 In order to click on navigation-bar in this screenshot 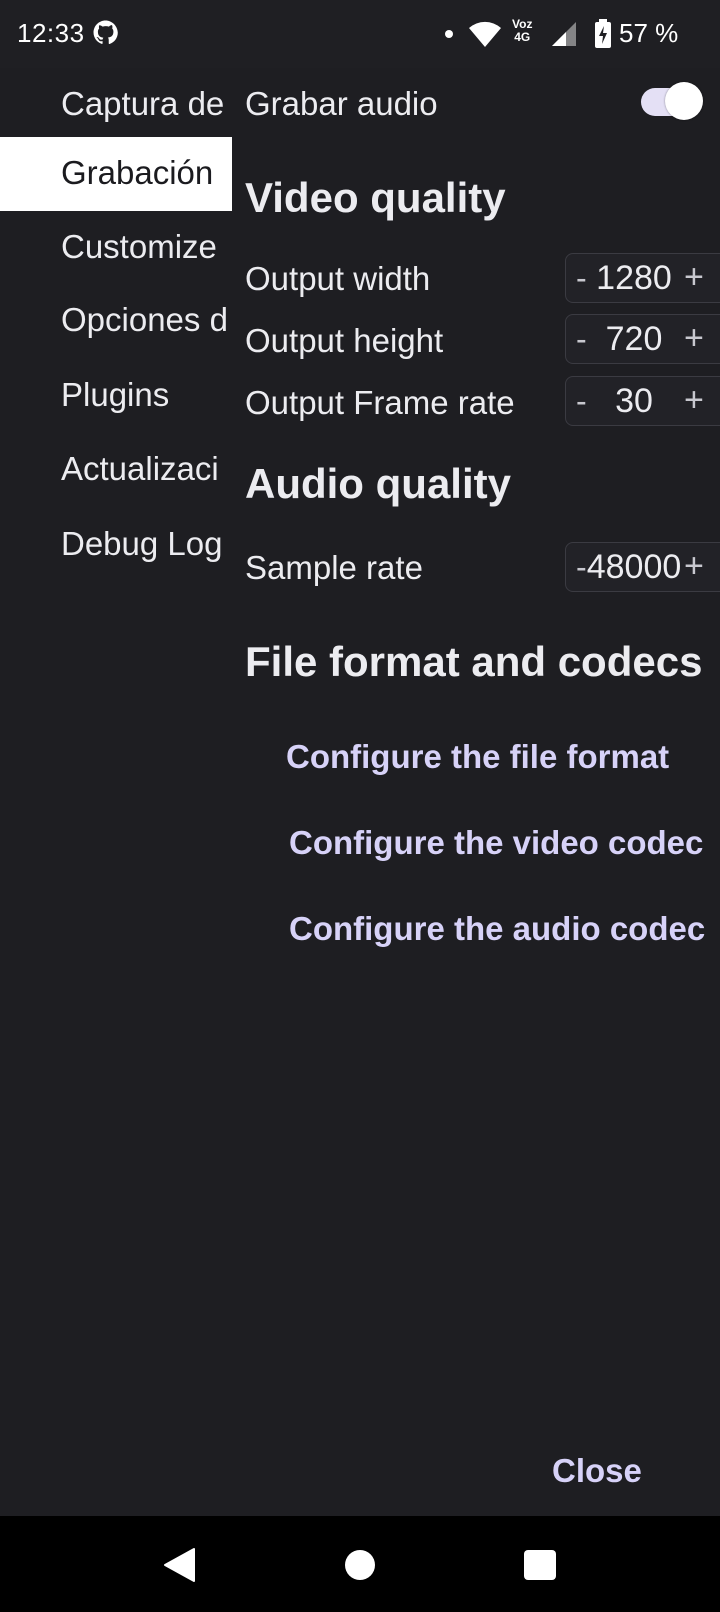, I will do `click(360, 1564)`.